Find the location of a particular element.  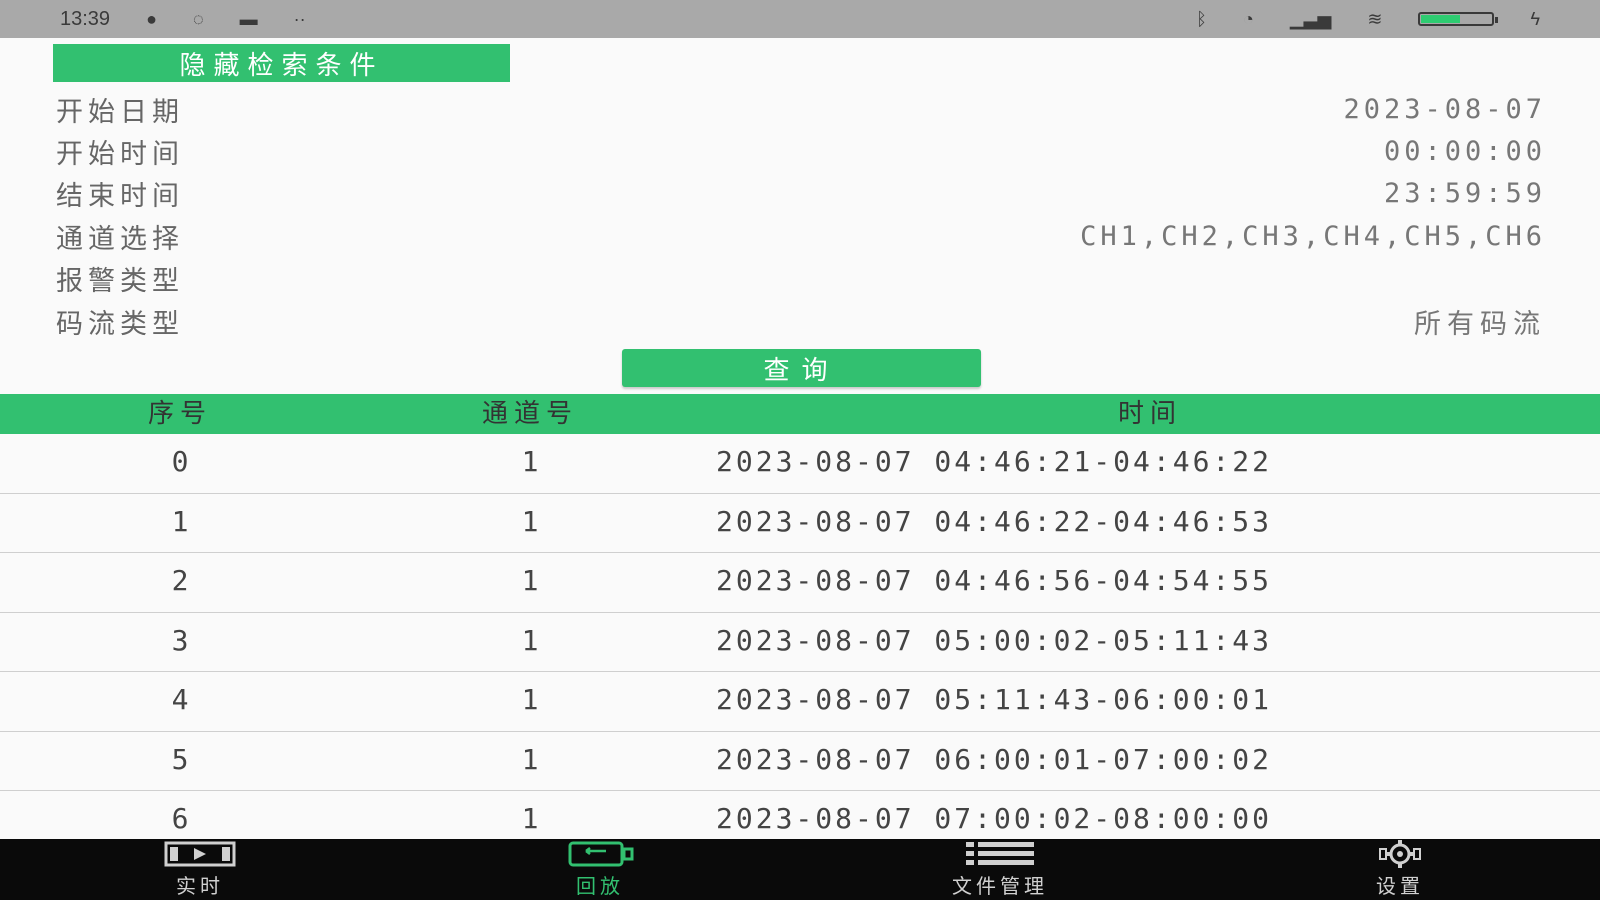

channel-select-label: 通道选择 is located at coordinates (120, 239).